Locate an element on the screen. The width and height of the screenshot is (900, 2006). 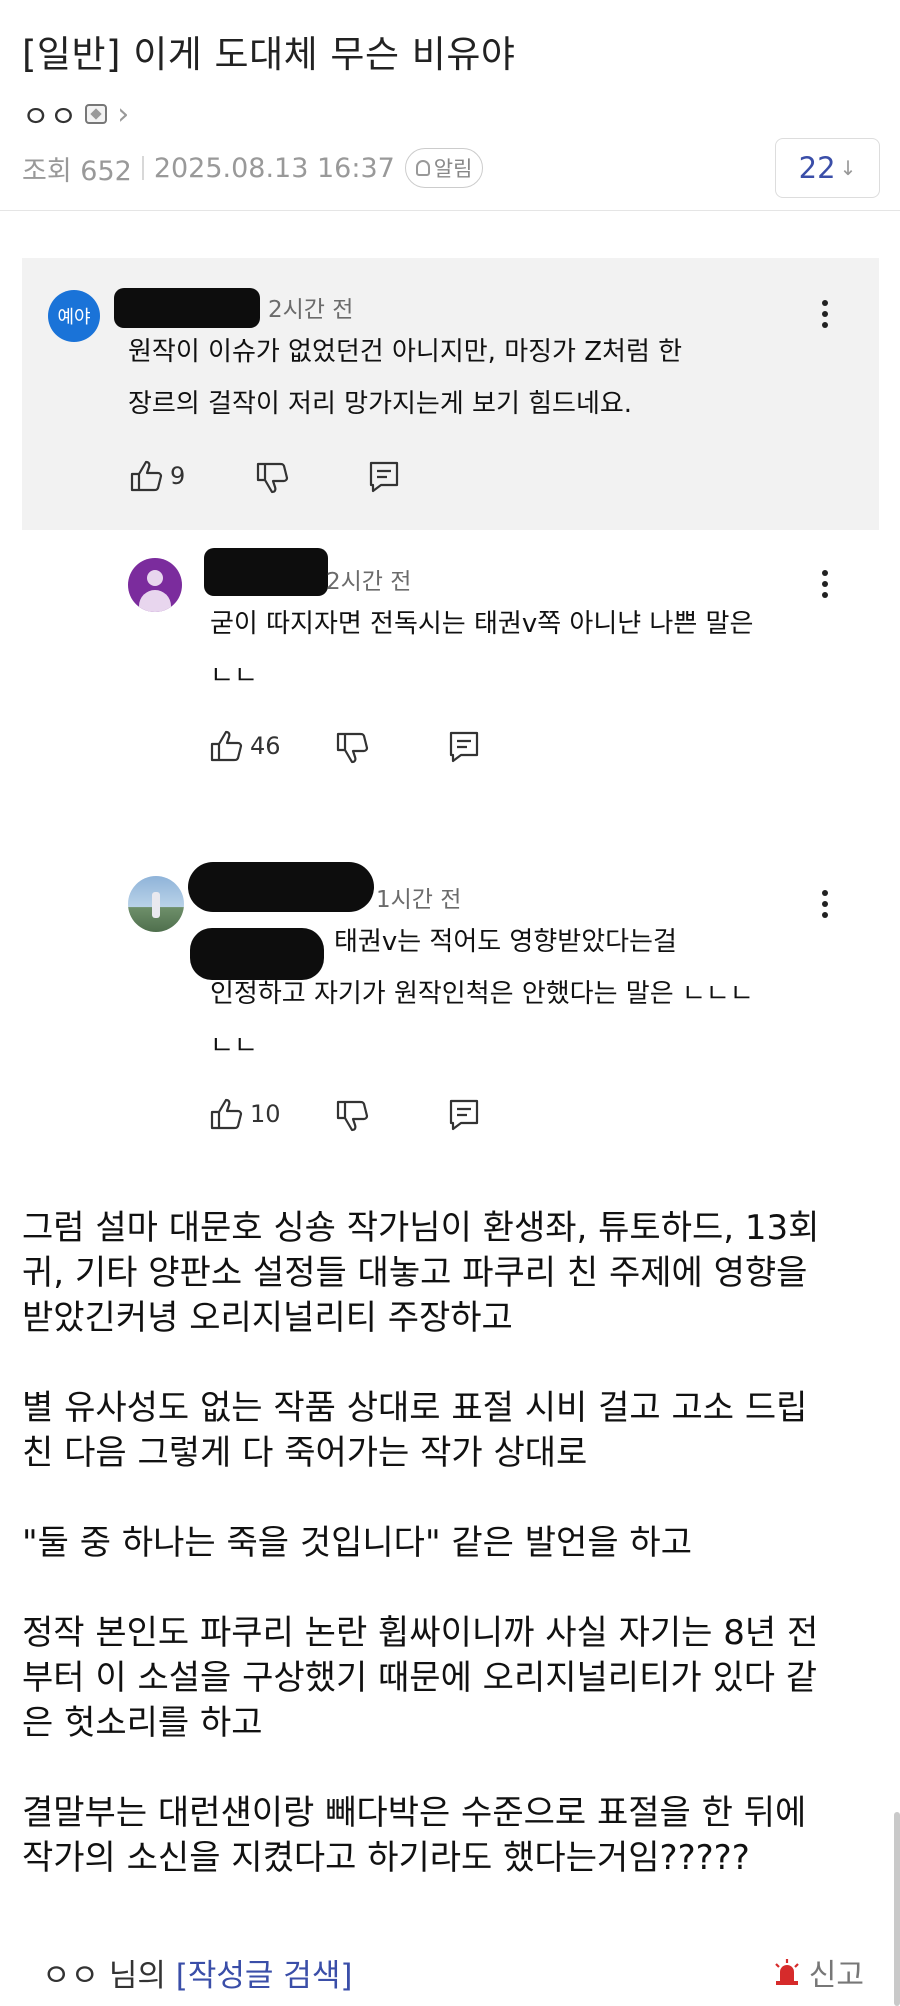
author-posts-search-link: [작성글 검색] is located at coordinates (264, 1976).